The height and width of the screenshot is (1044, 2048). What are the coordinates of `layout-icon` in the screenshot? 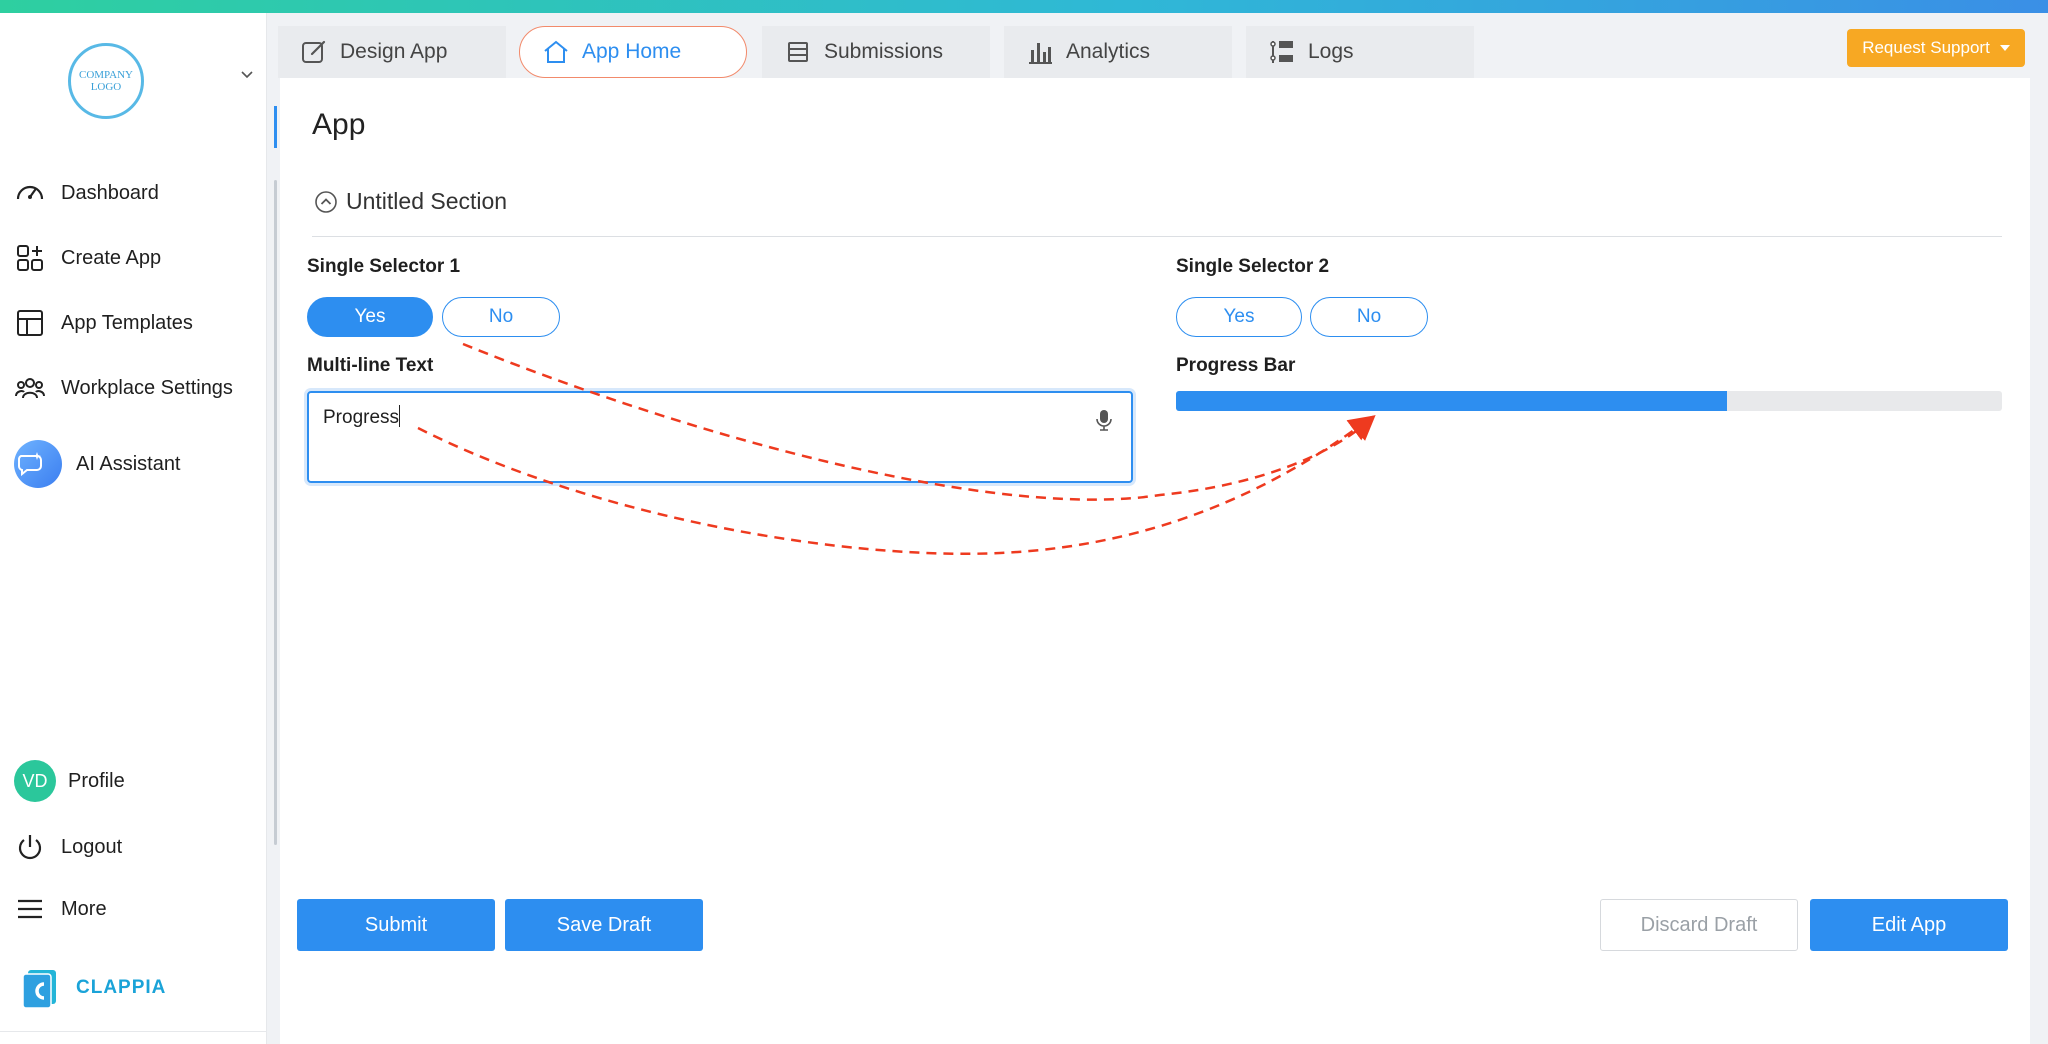 It's located at (30, 323).